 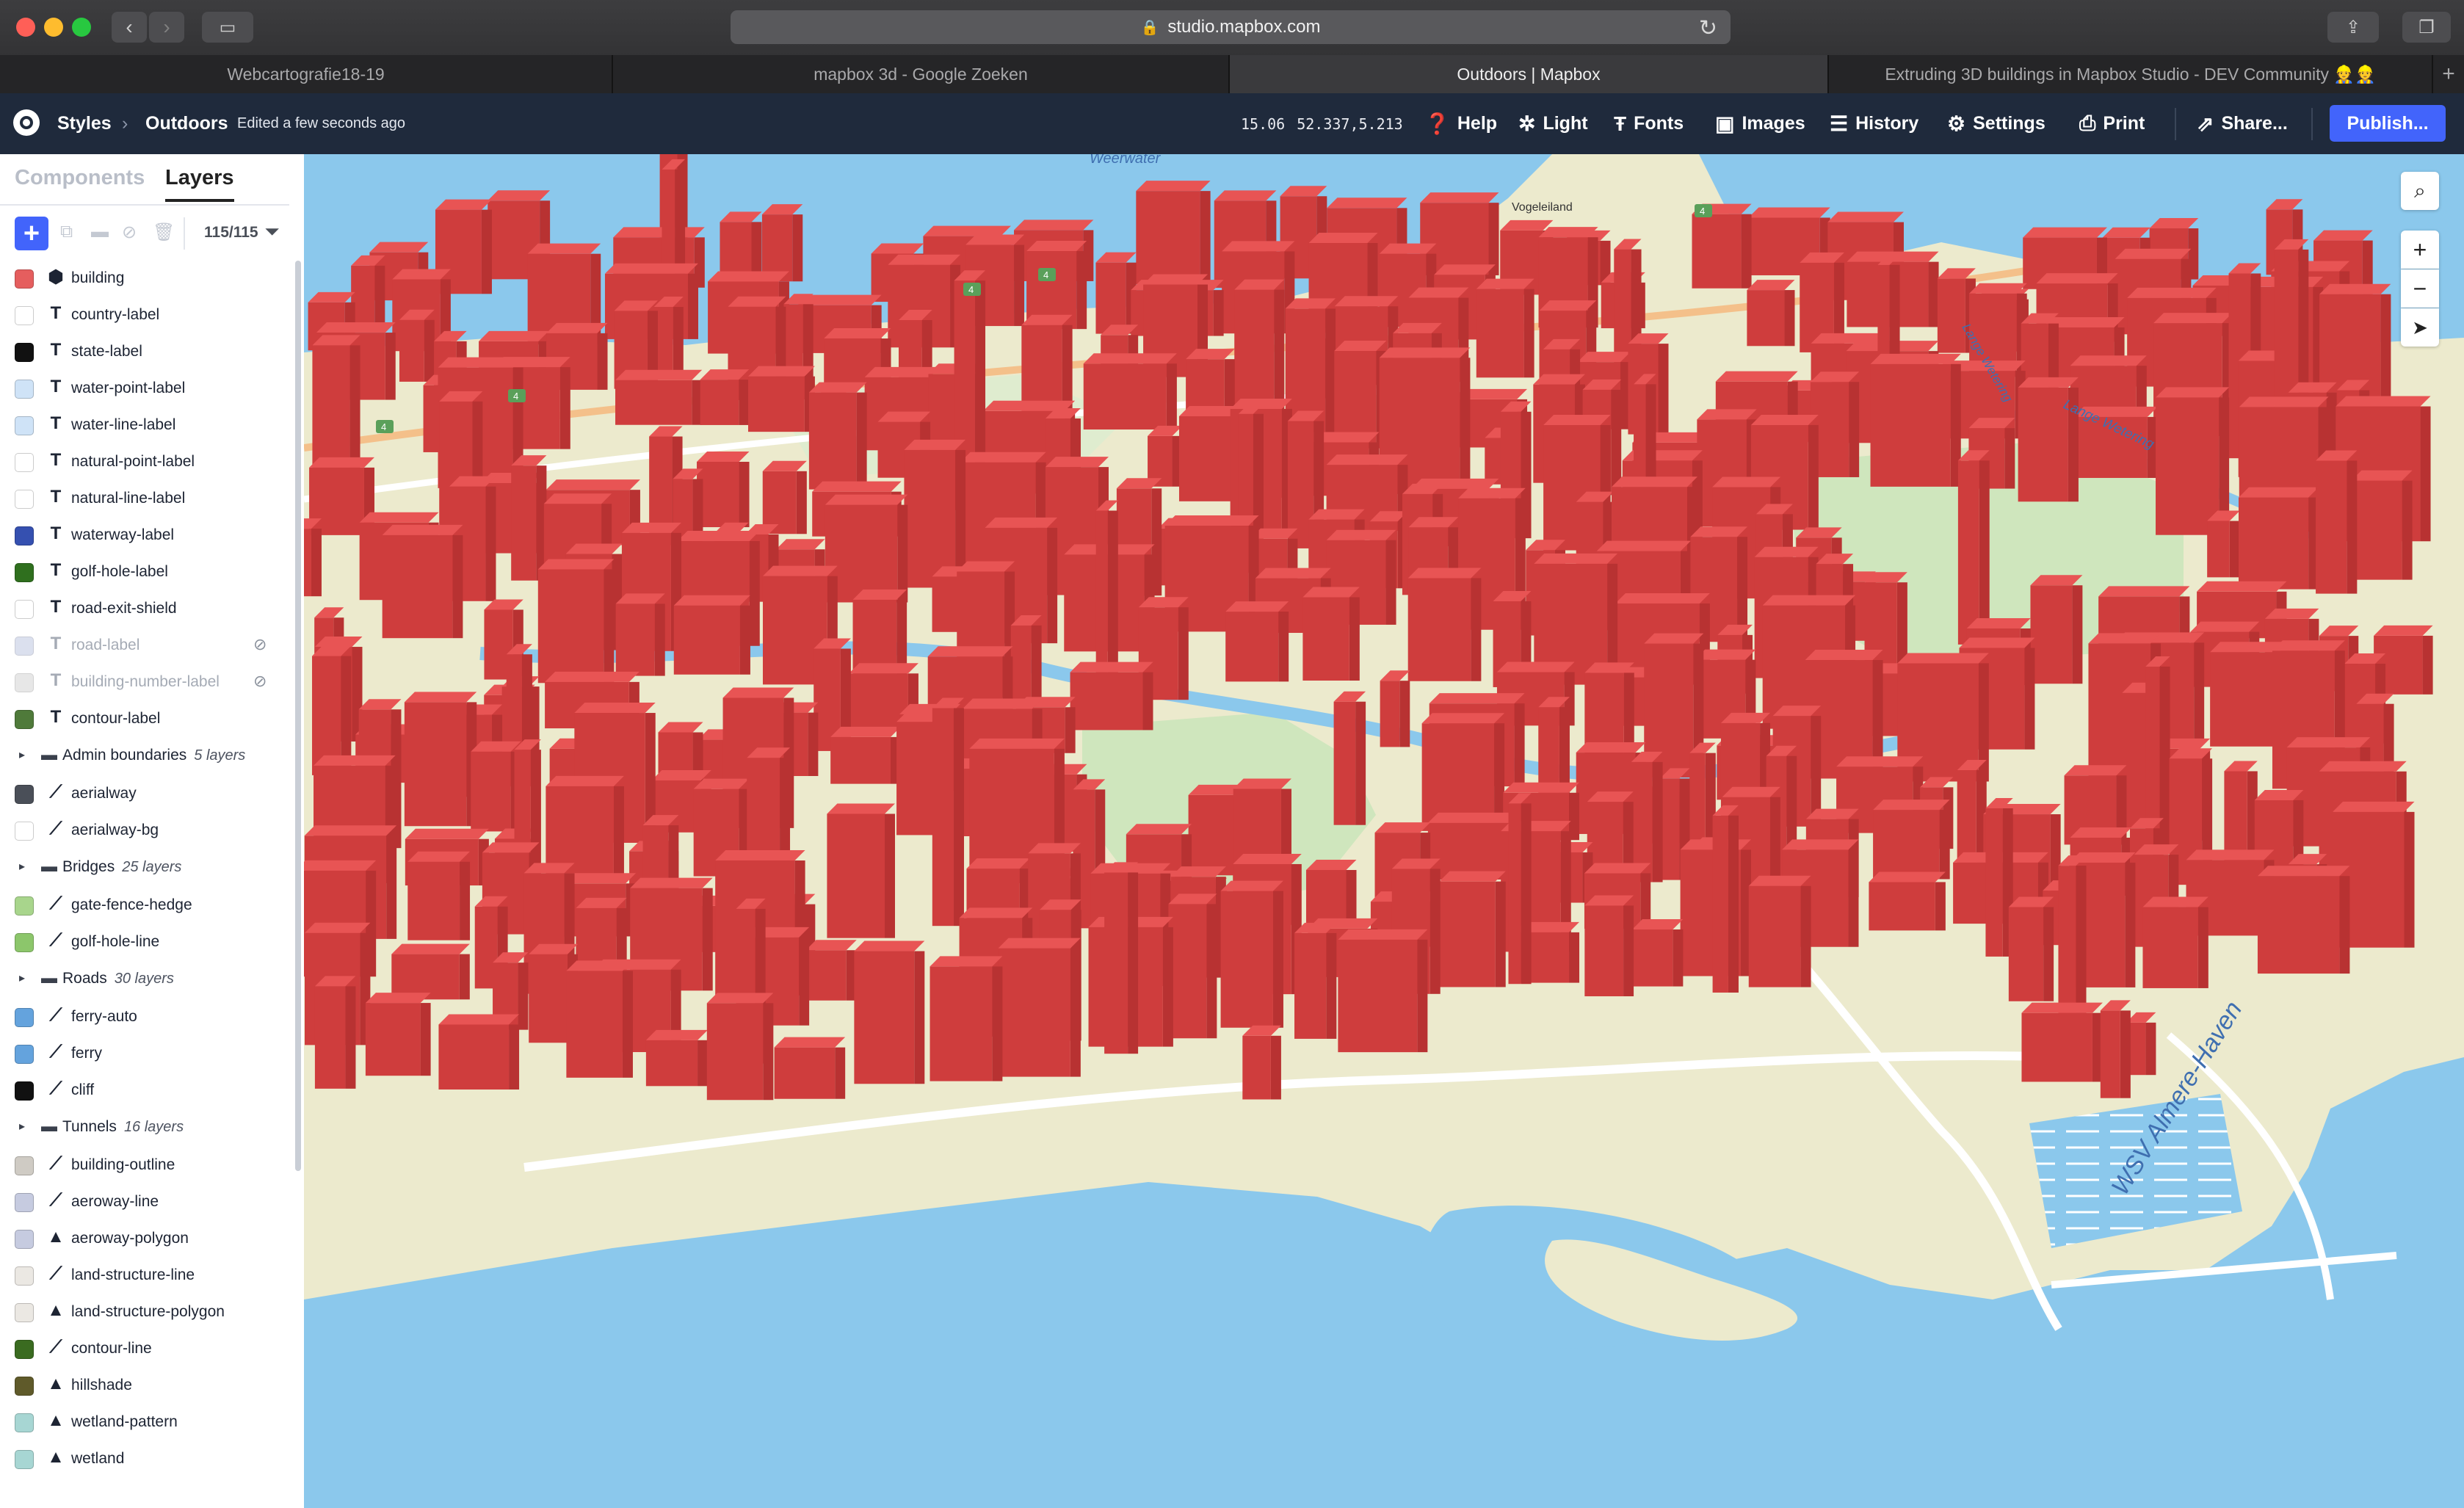 What do you see at coordinates (186, 123) in the screenshot?
I see `style-name: Outdoors` at bounding box center [186, 123].